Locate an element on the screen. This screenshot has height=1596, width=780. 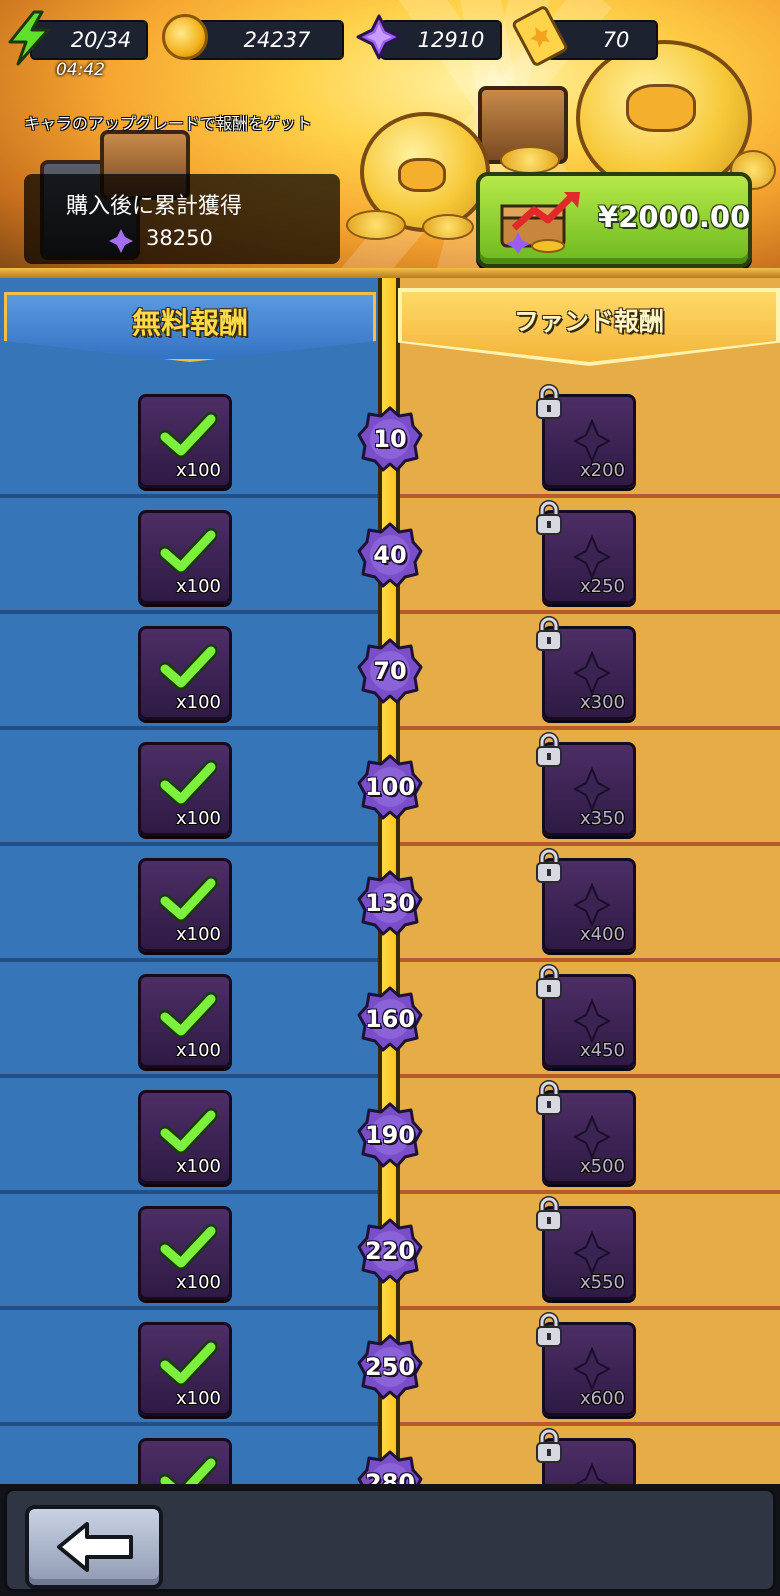
level-badge-number: 40 is located at coordinates (390, 555).